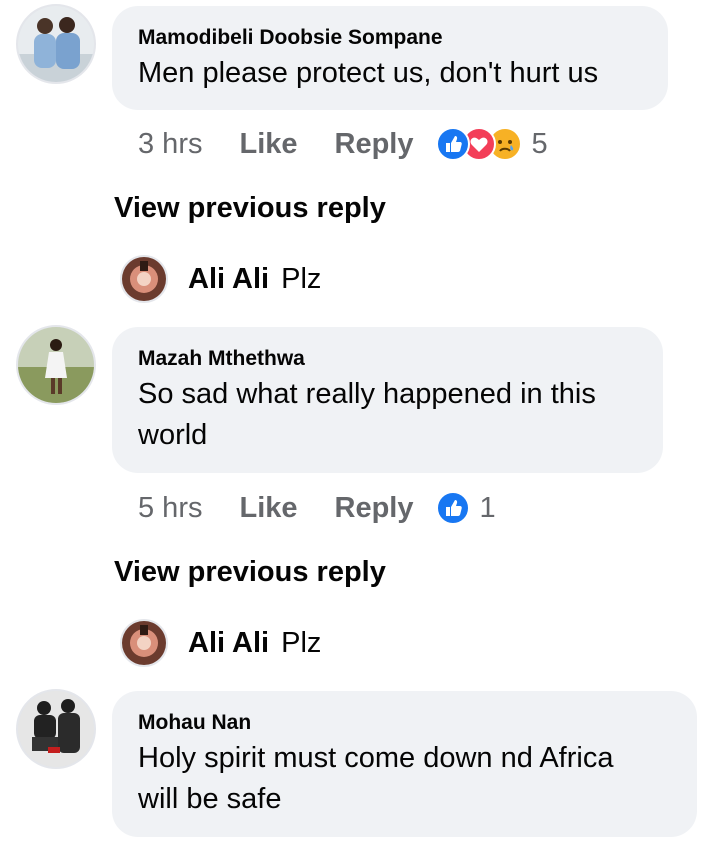 The image size is (720, 857). What do you see at coordinates (170, 144) in the screenshot?
I see `timestamp: 3 hrs` at bounding box center [170, 144].